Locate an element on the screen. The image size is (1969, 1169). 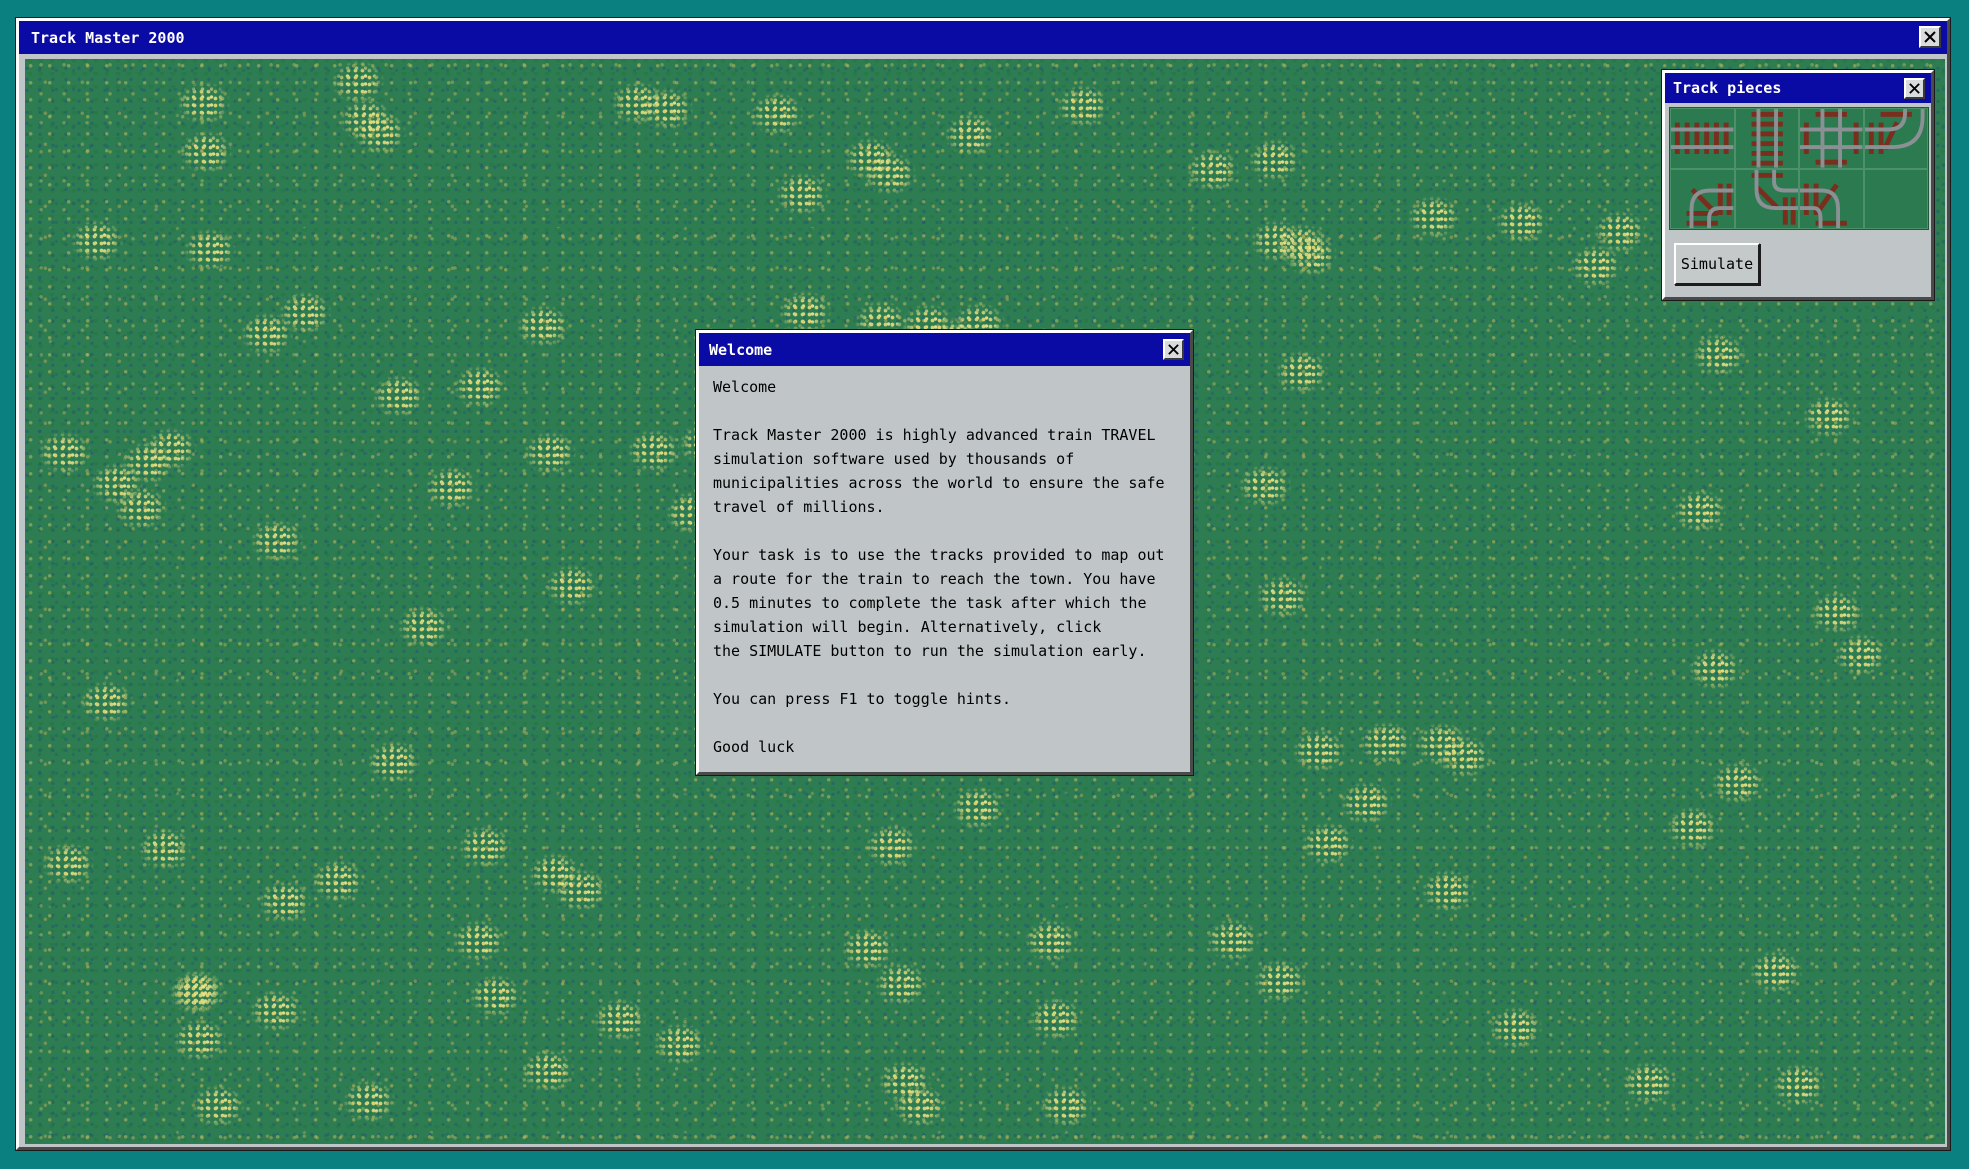
simulate-button: Simulate is located at coordinates (1717, 264).